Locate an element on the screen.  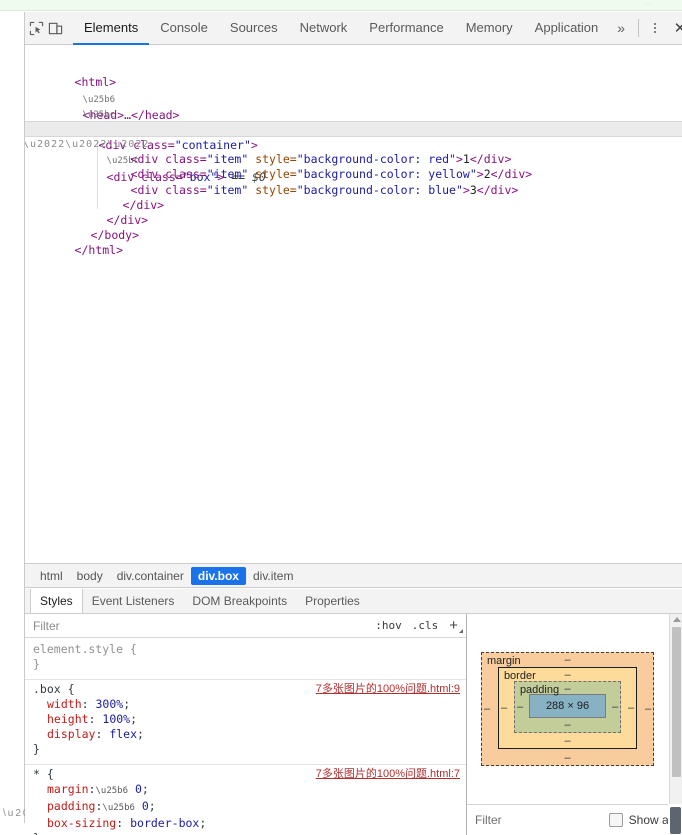
declaration-display: display: flex; is located at coordinates (249, 734).